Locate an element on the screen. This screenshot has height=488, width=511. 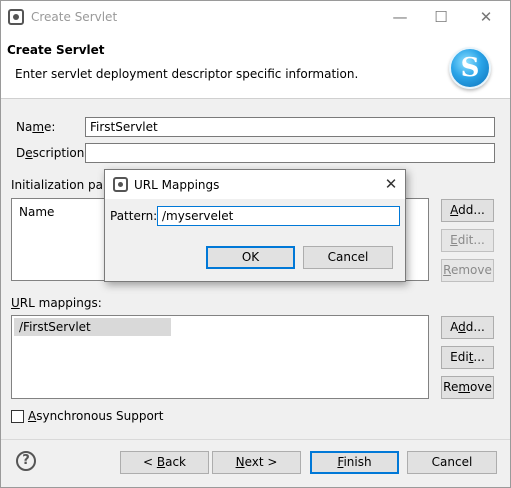
init-params-label: Initialization para is located at coordinates (63, 185).